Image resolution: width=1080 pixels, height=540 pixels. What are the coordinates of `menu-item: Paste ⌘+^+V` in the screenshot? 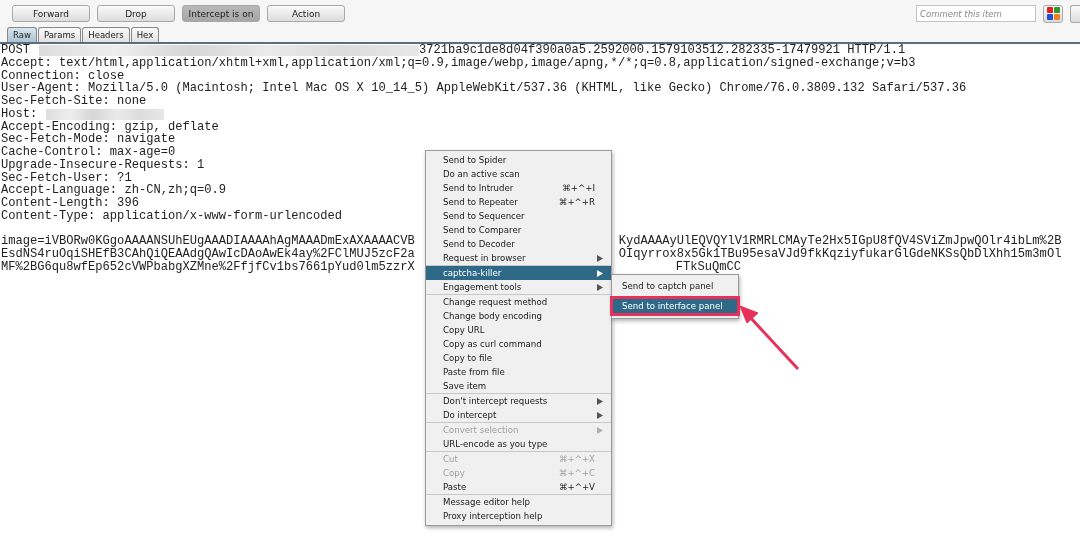 It's located at (518, 487).